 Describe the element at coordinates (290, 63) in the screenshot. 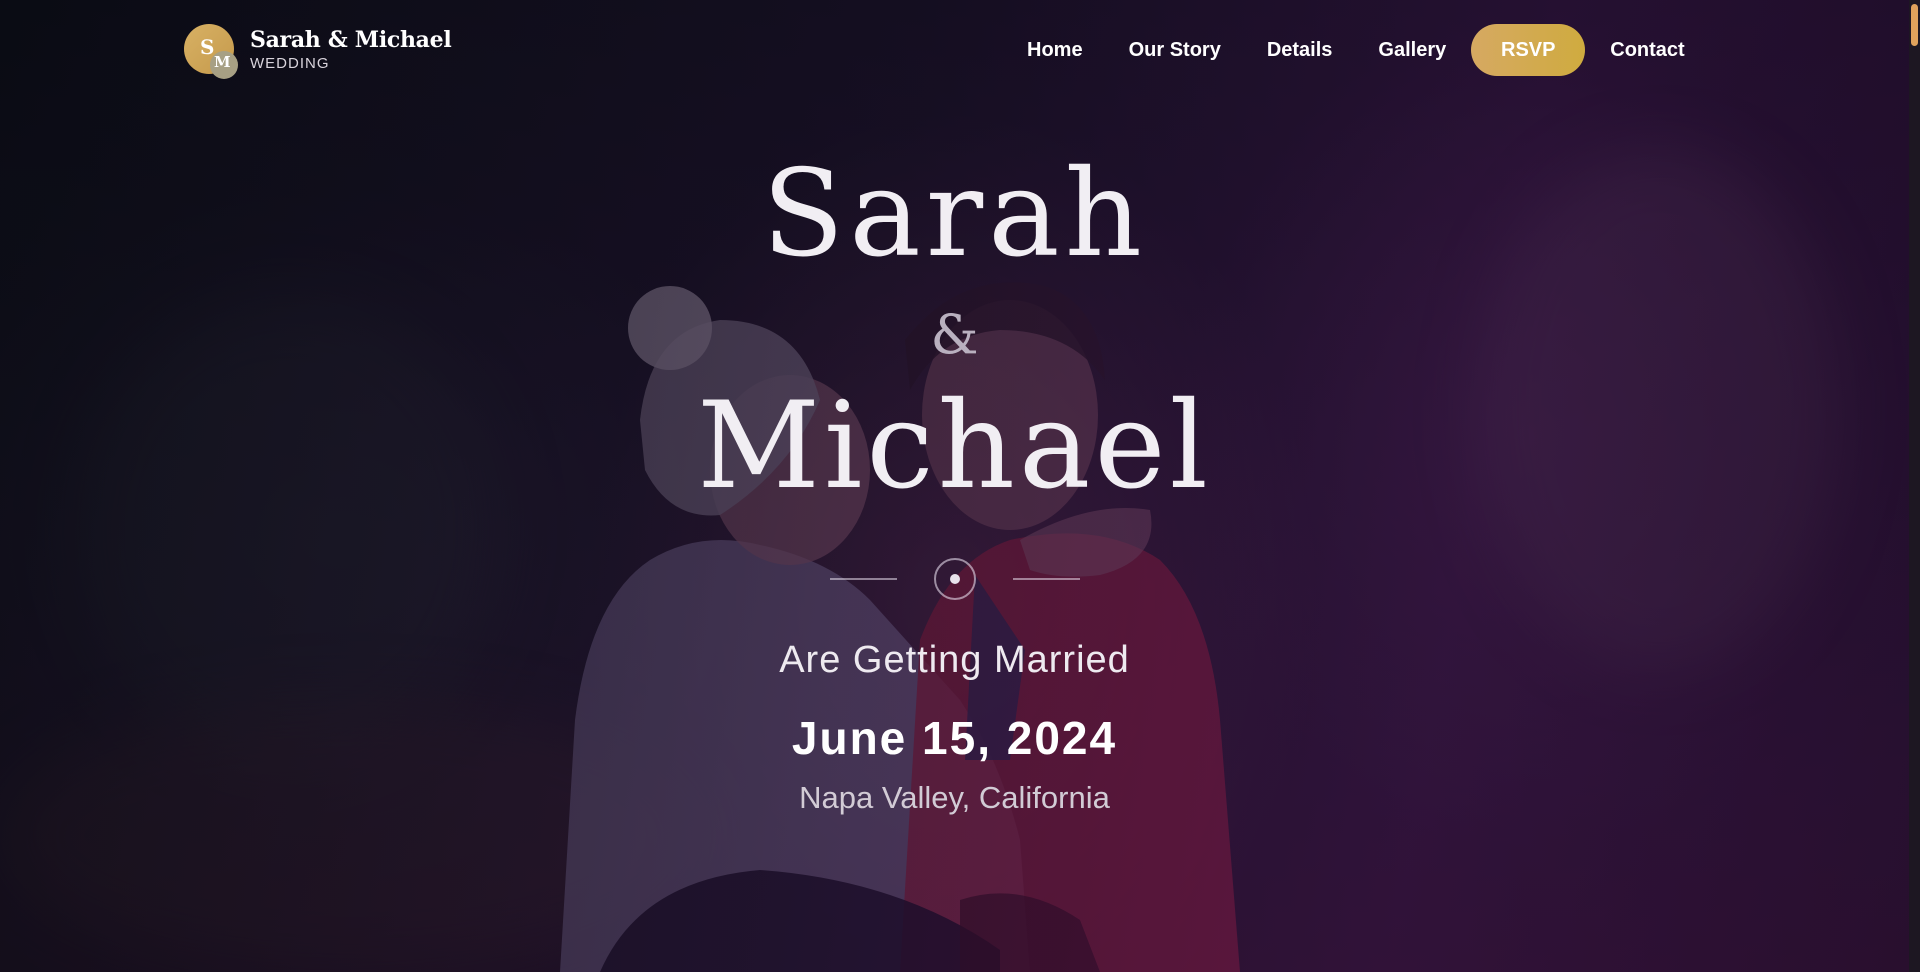

I see `logo-subtitle: WEDDING` at that location.